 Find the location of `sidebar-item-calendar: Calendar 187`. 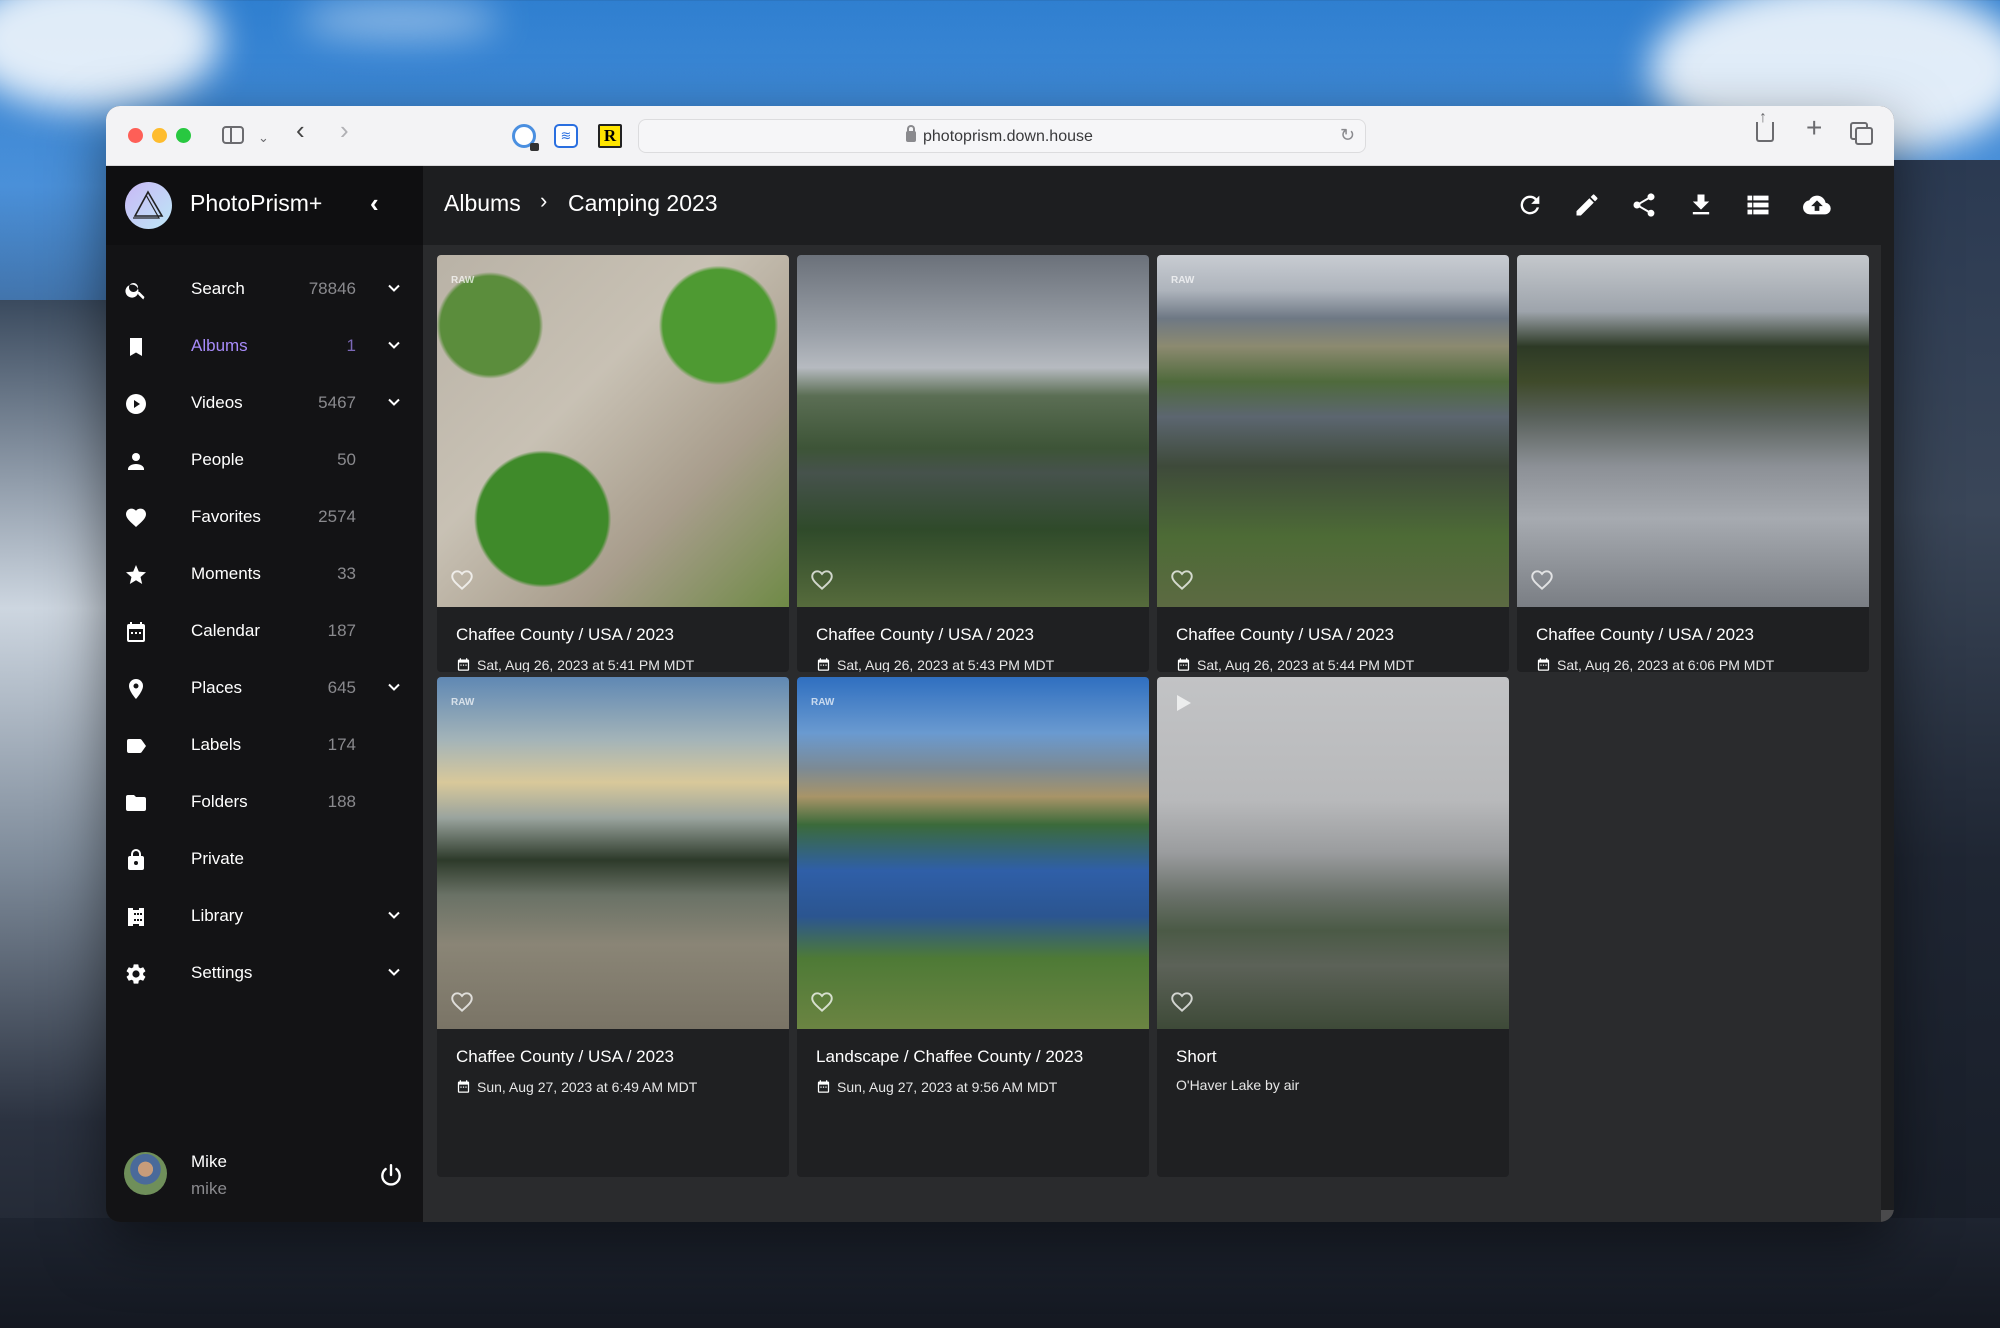

sidebar-item-calendar: Calendar 187 is located at coordinates (264, 632).